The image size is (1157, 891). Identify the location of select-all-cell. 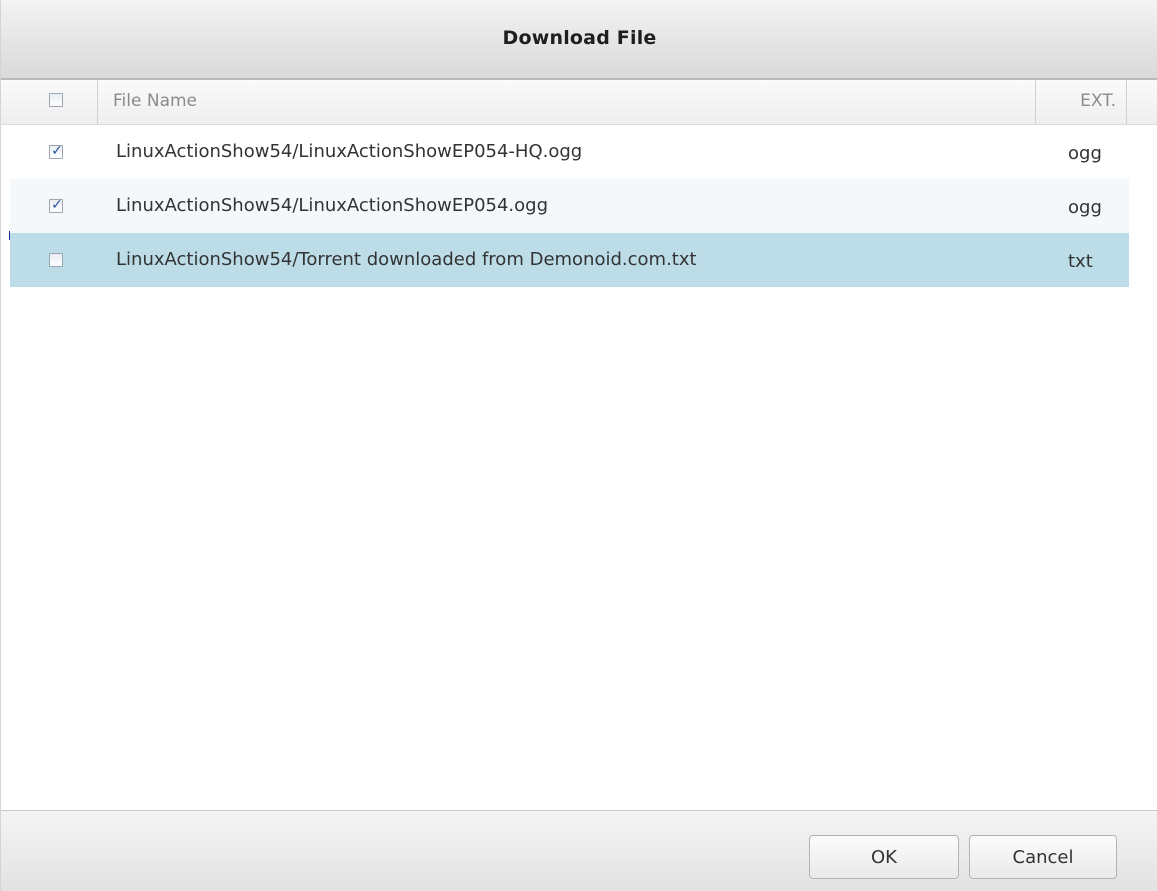
(49, 102).